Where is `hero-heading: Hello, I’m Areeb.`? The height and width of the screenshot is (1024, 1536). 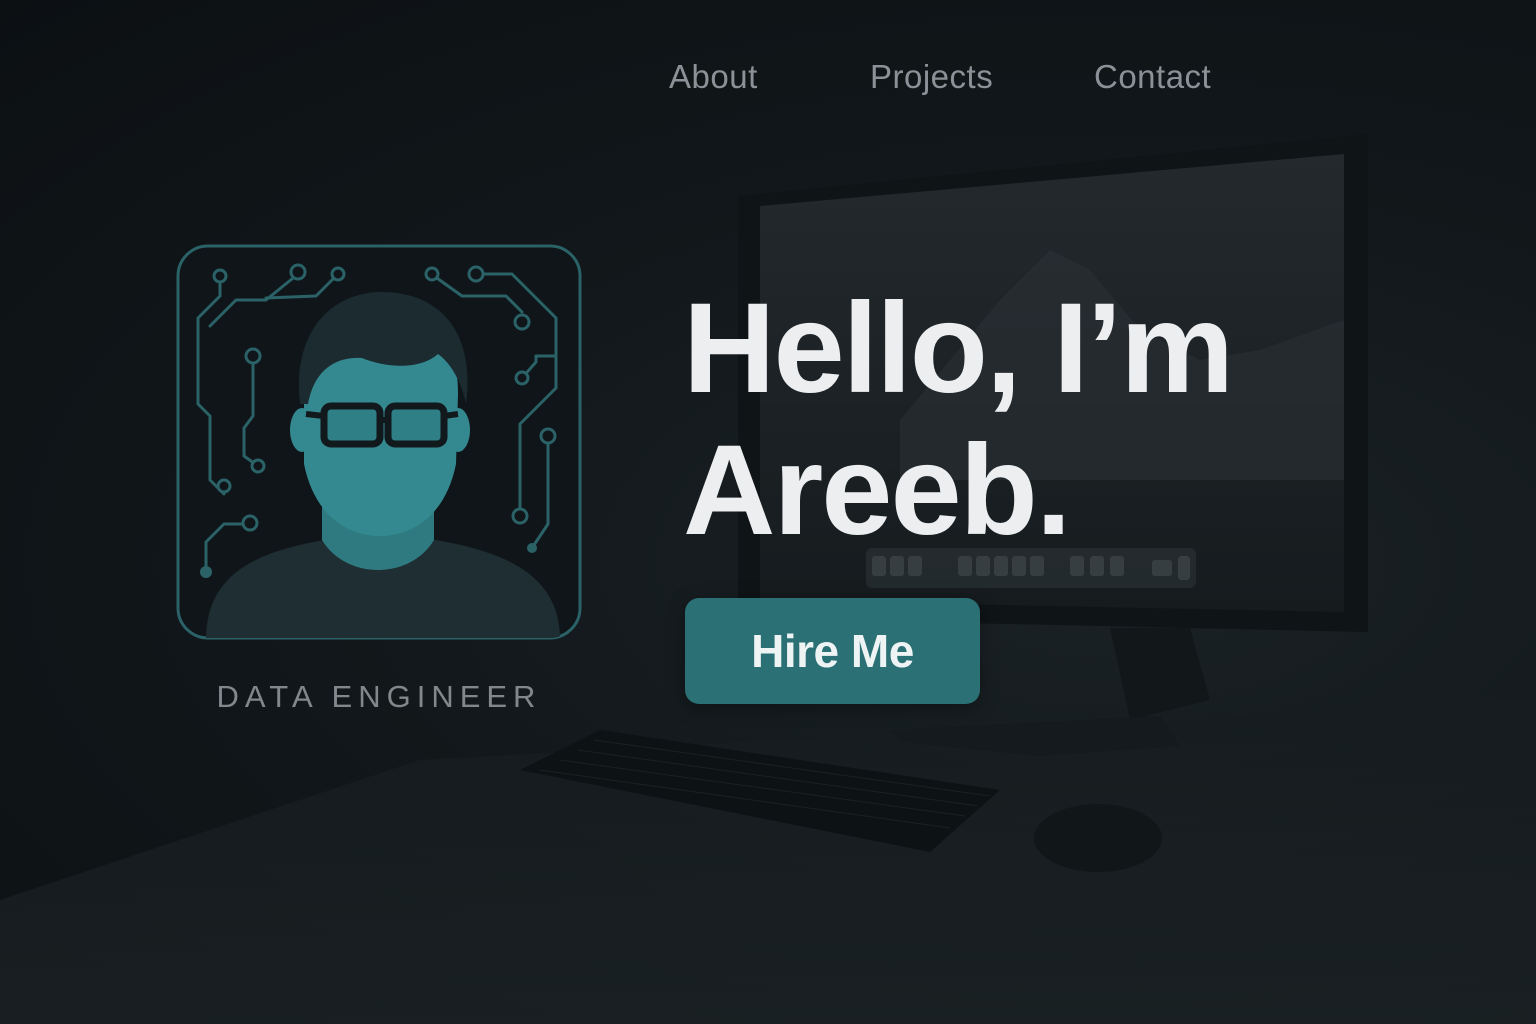 hero-heading: Hello, I’m Areeb. is located at coordinates (1043, 420).